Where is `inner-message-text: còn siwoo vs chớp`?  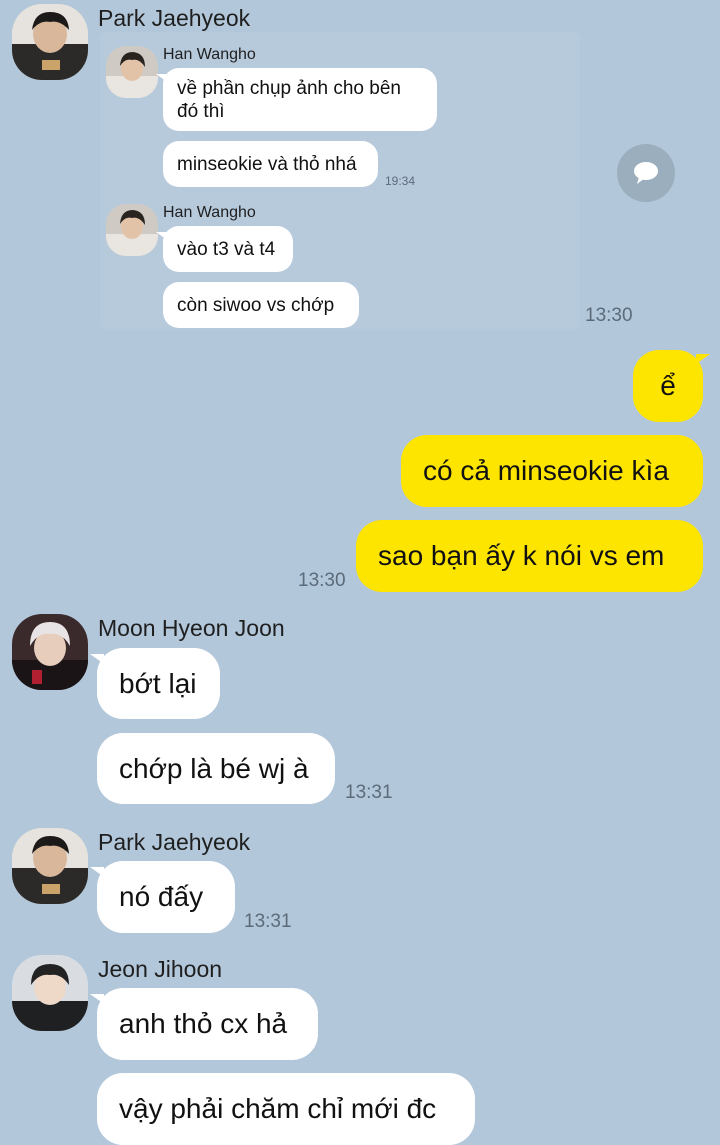
inner-message-text: còn siwoo vs chớp is located at coordinates (256, 305).